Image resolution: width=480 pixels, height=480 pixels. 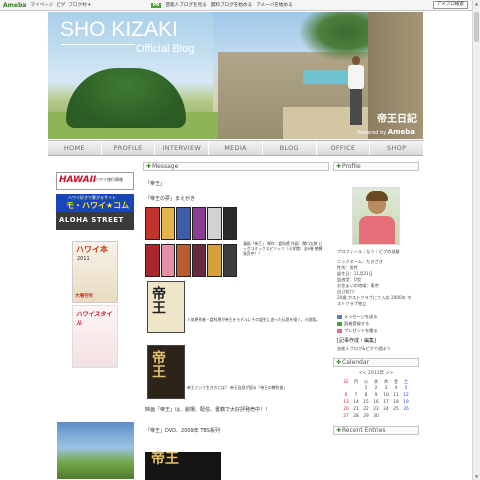 I want to click on movie-announcement: 映画「帝王」は、劇場、配信、書籍で大好評発売中！！, so click(x=208, y=410).